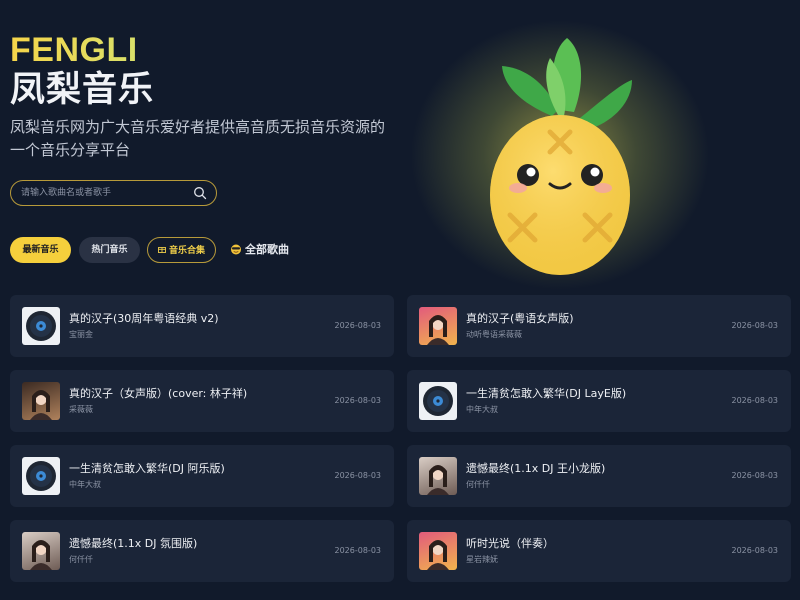 This screenshot has width=800, height=600. What do you see at coordinates (494, 335) in the screenshot?
I see `song-artist: 动听粤语采薇薇` at bounding box center [494, 335].